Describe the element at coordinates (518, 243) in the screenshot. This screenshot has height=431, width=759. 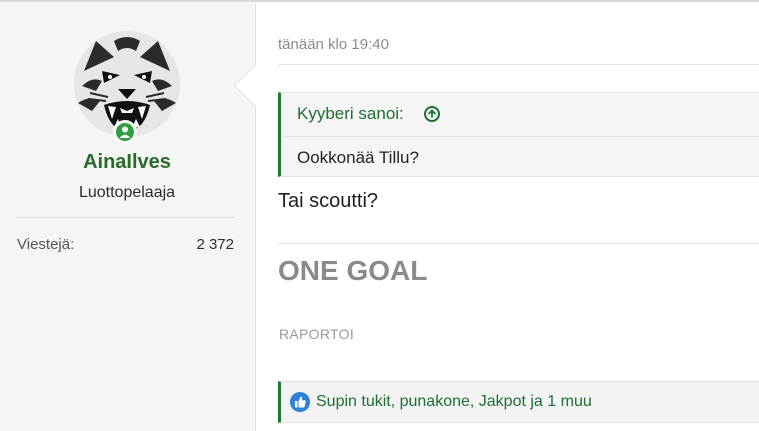
I see `signature-divider` at that location.